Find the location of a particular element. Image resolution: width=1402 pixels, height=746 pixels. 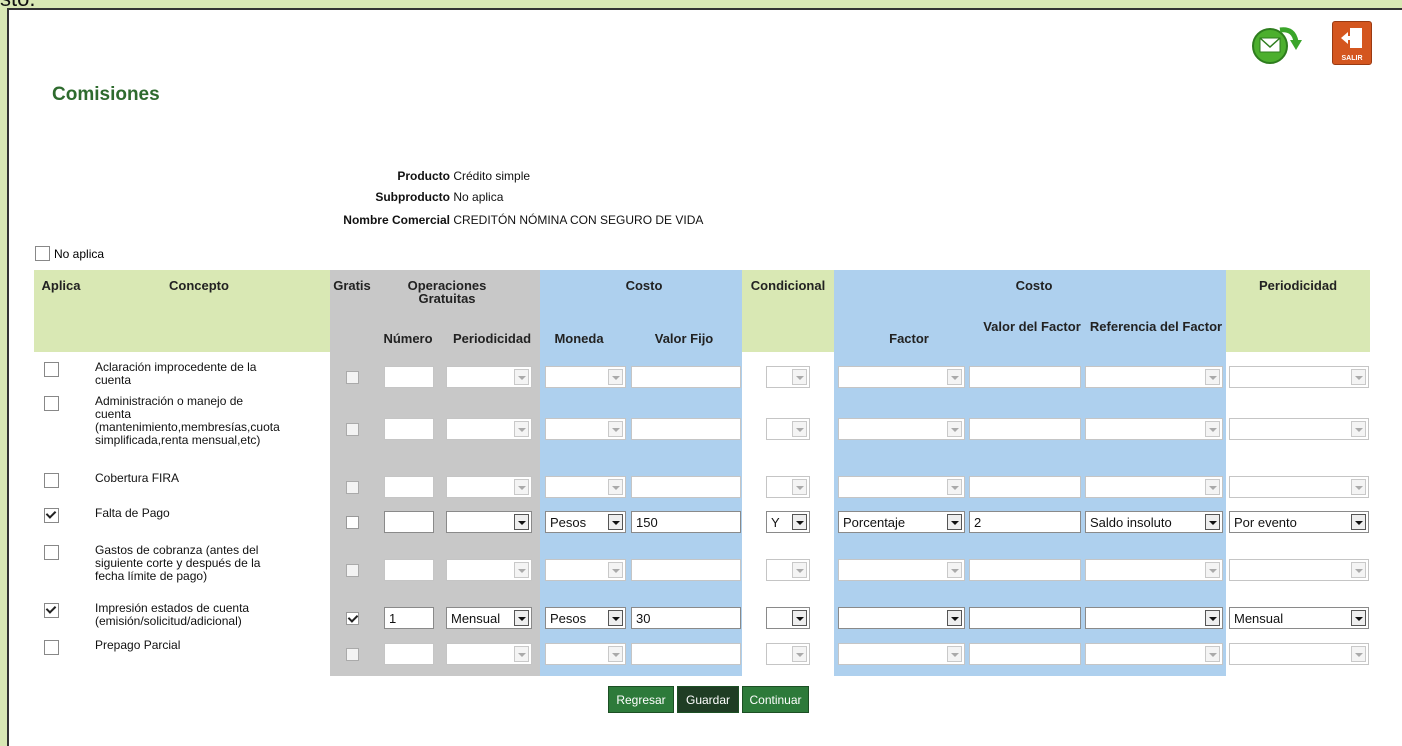

periodicidad-op-select: Mensual is located at coordinates (489, 618).